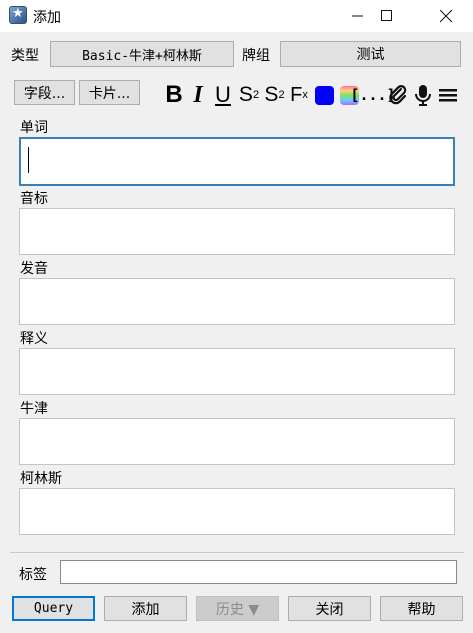  What do you see at coordinates (18, 15) in the screenshot?
I see `app-icon` at bounding box center [18, 15].